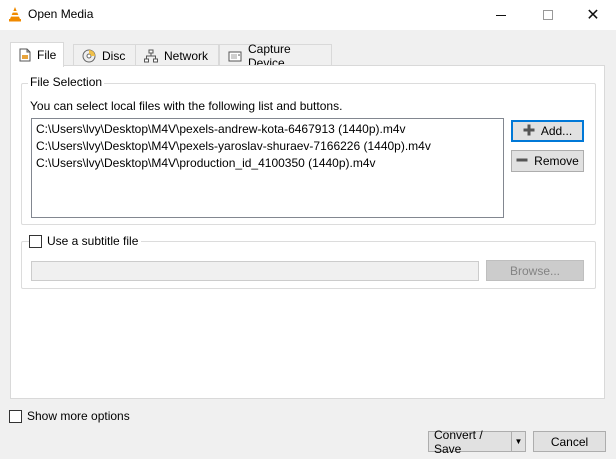  I want to click on close-icon: ✕, so click(593, 14).